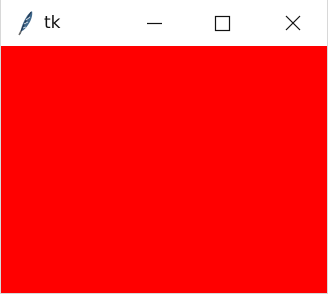  What do you see at coordinates (52, 23) in the screenshot?
I see `window-title: tk` at bounding box center [52, 23].